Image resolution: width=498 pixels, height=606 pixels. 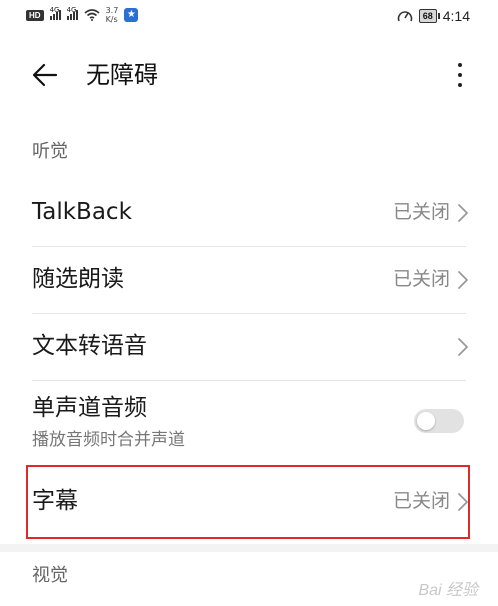 I want to click on toggle-knob, so click(x=426, y=421).